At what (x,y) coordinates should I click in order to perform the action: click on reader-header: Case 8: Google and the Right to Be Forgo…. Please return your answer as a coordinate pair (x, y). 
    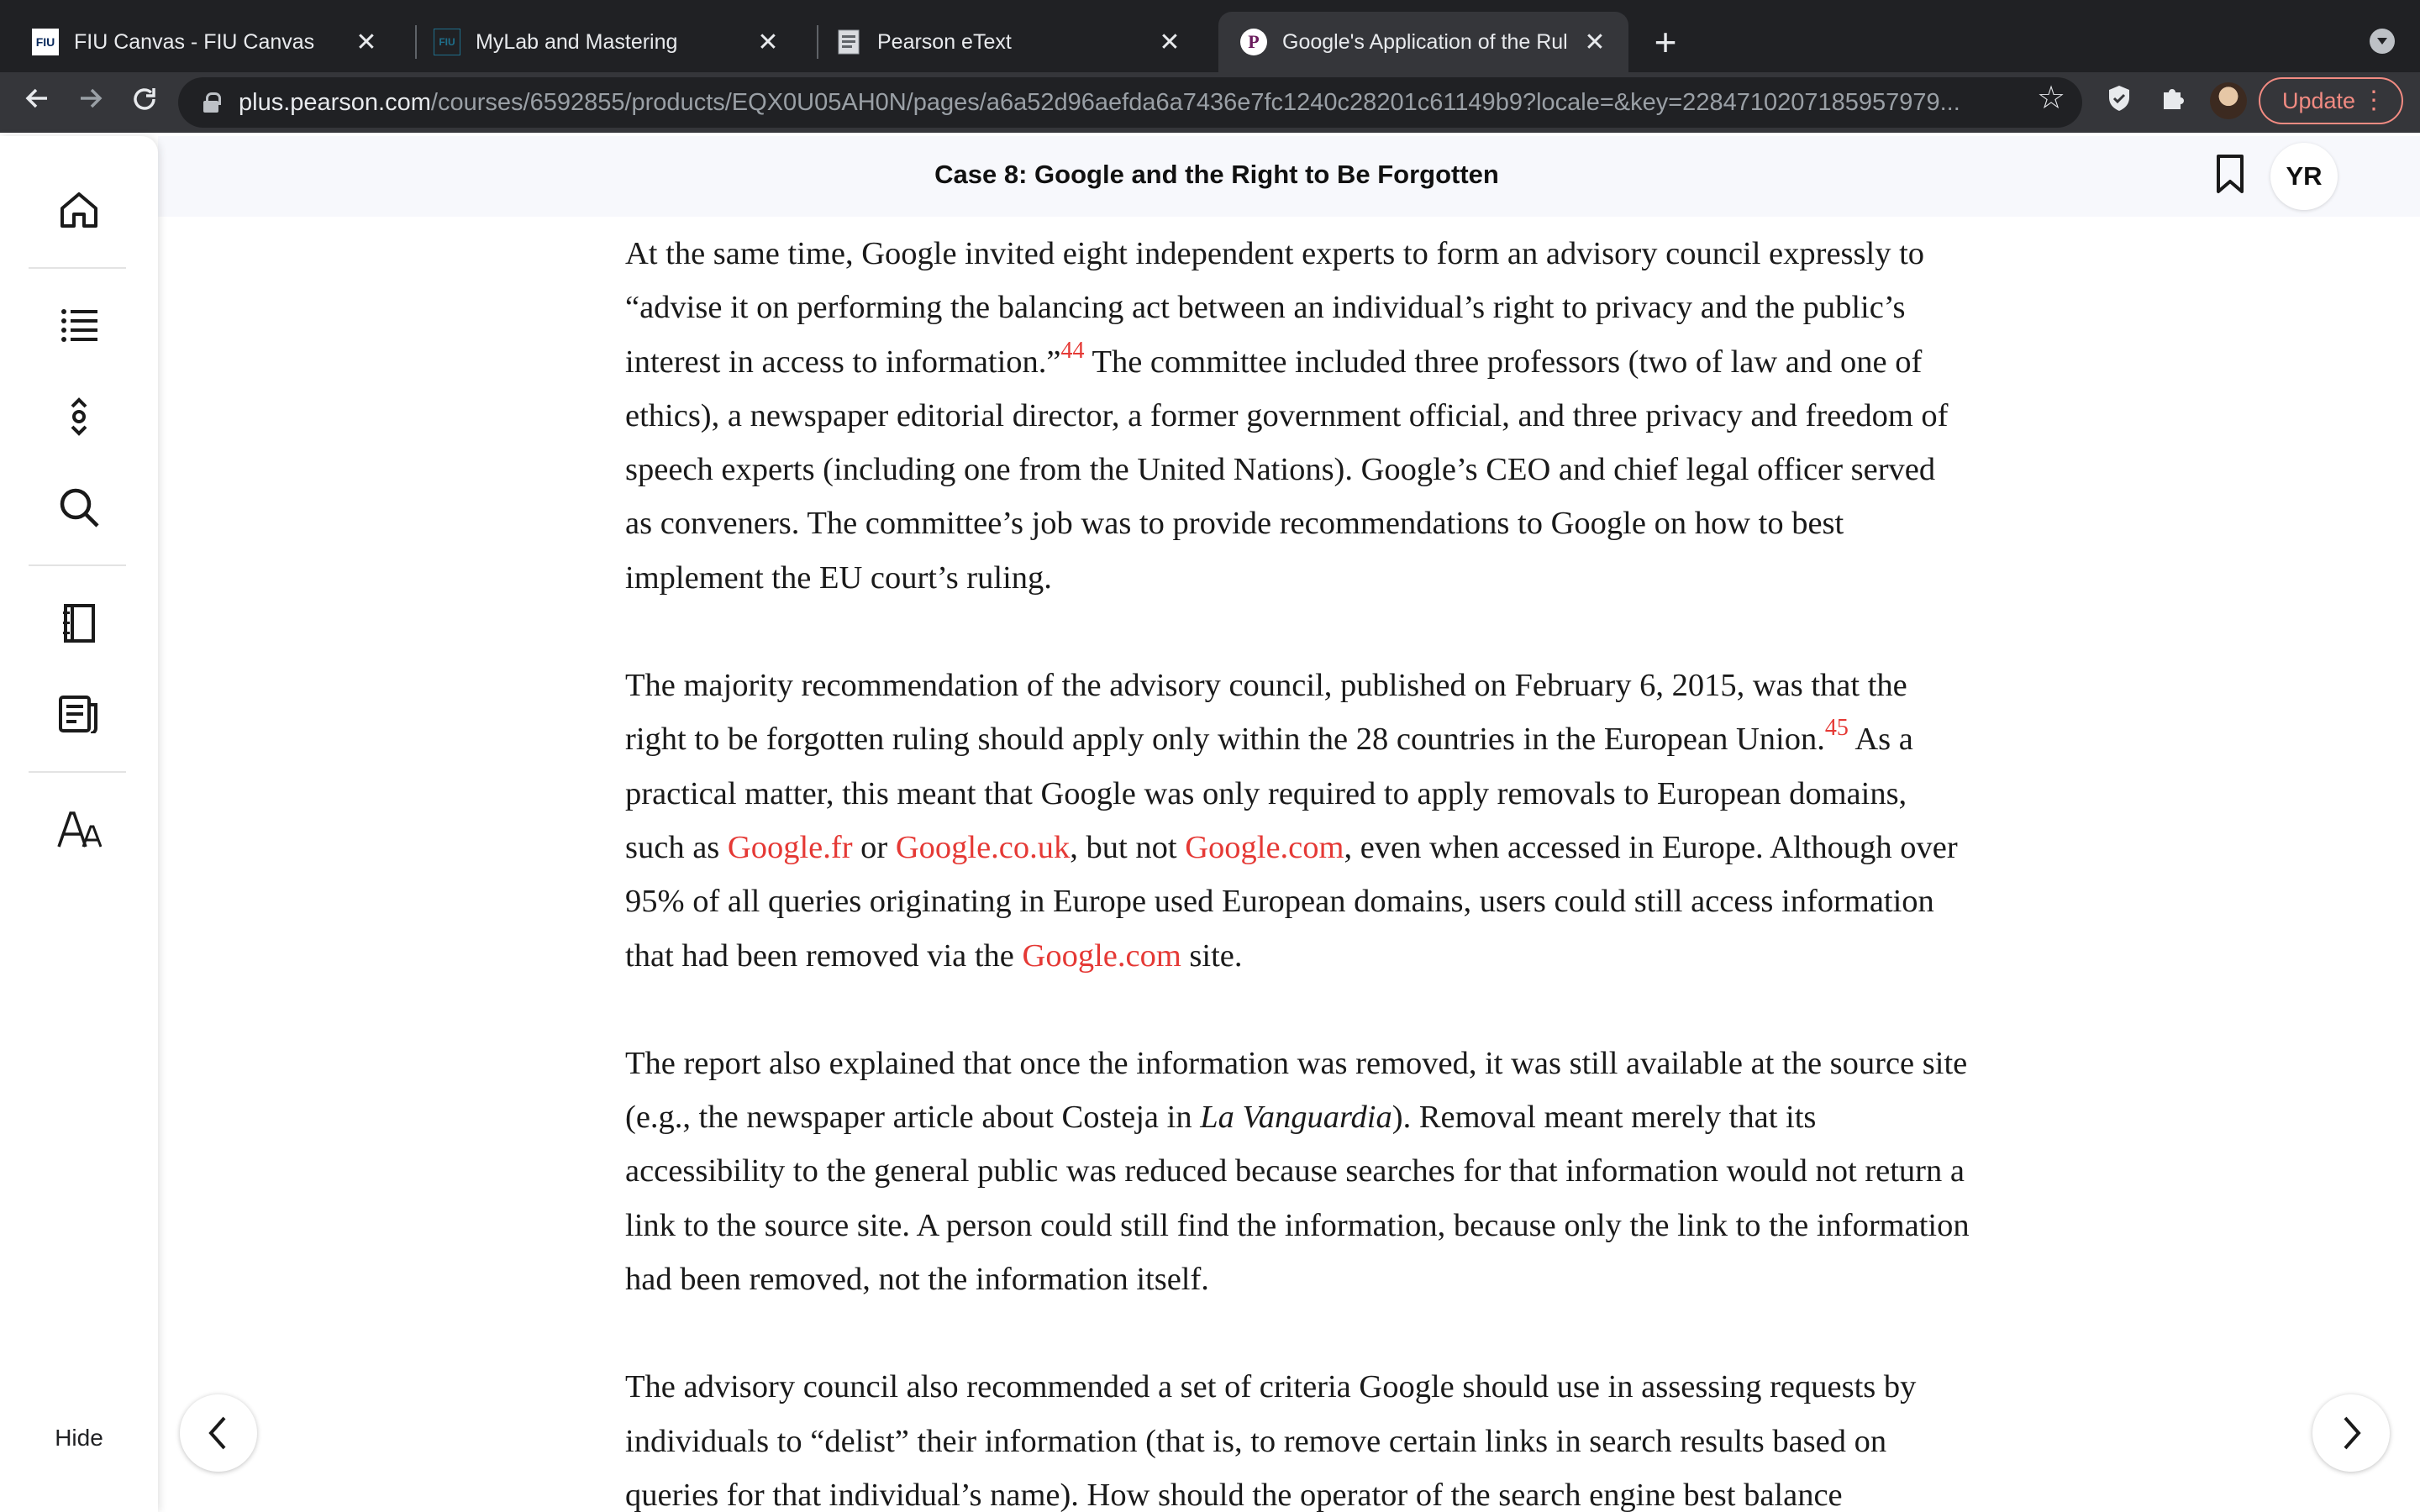
    Looking at the image, I should click on (1289, 176).